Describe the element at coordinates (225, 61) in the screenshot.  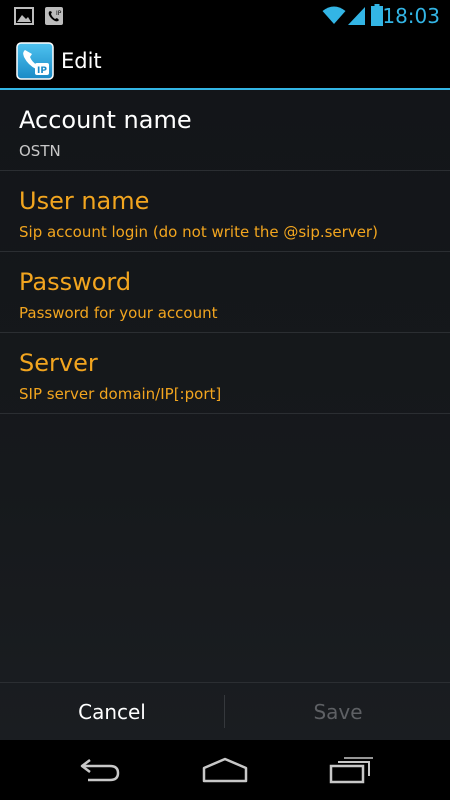
I see `action-bar: IP Edit` at that location.